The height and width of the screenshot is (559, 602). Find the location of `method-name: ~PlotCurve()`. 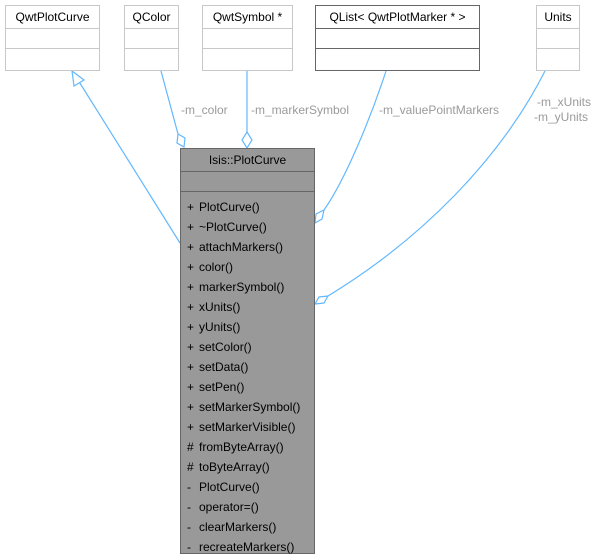

method-name: ~PlotCurve() is located at coordinates (233, 227).